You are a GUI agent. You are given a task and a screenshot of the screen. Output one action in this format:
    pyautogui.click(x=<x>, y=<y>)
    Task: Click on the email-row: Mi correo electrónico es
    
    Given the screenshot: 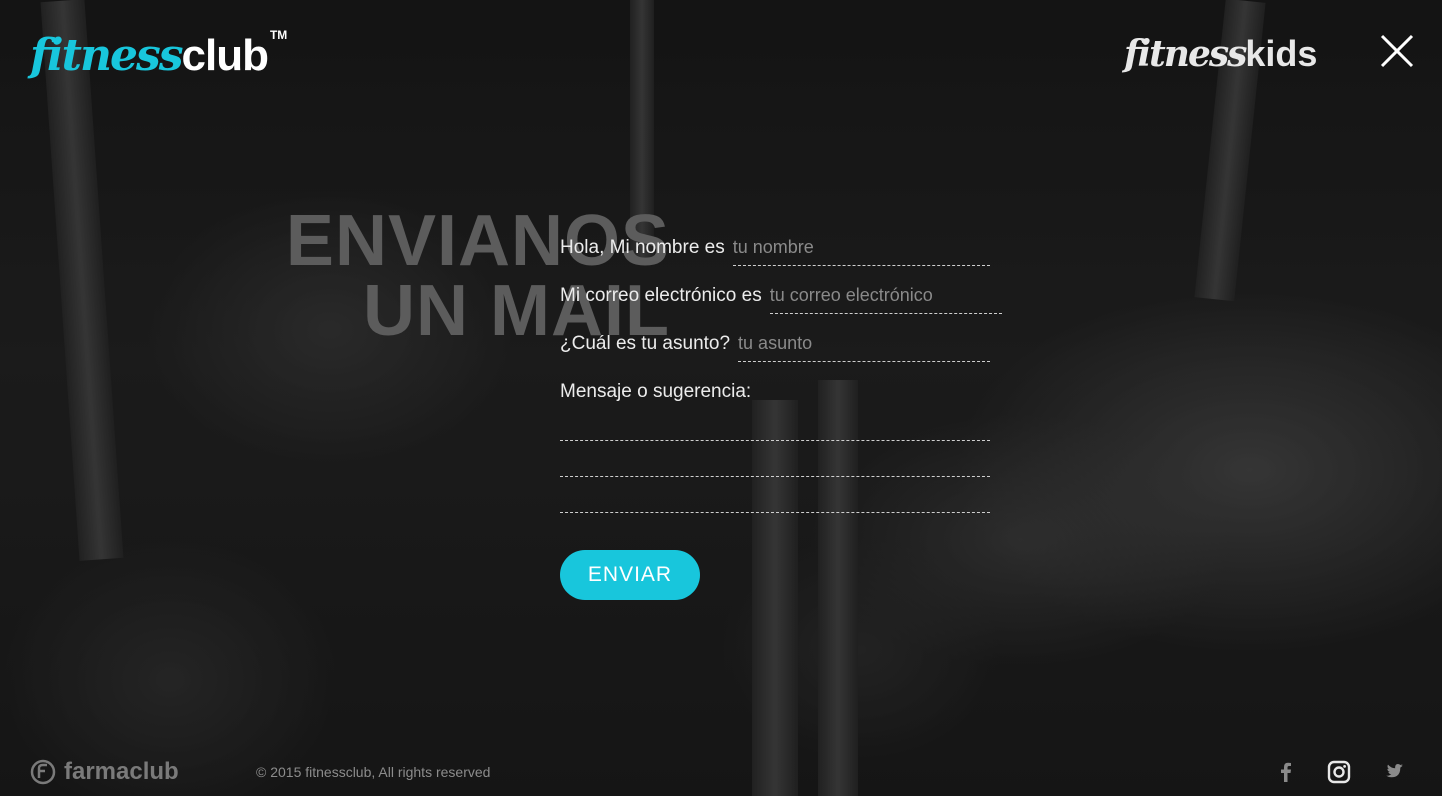 What is the action you would take?
    pyautogui.click(x=781, y=298)
    